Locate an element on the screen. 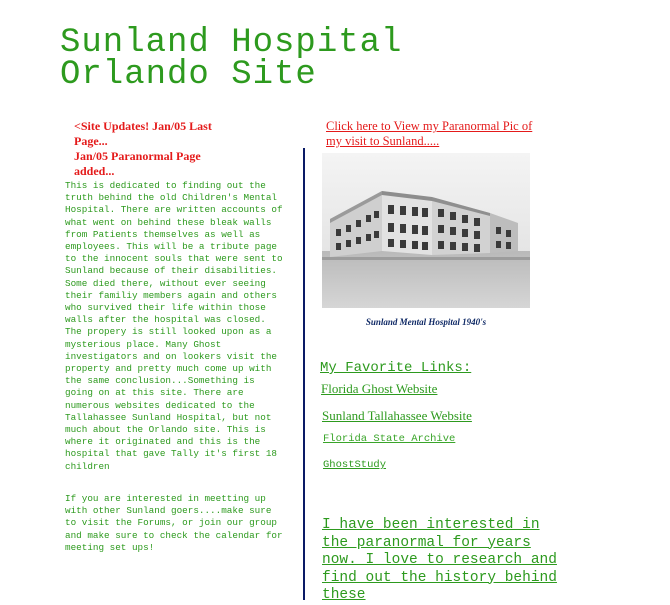 The height and width of the screenshot is (605, 670). update-line-1: <Site Updates! Jan/05 Last is located at coordinates (143, 126).